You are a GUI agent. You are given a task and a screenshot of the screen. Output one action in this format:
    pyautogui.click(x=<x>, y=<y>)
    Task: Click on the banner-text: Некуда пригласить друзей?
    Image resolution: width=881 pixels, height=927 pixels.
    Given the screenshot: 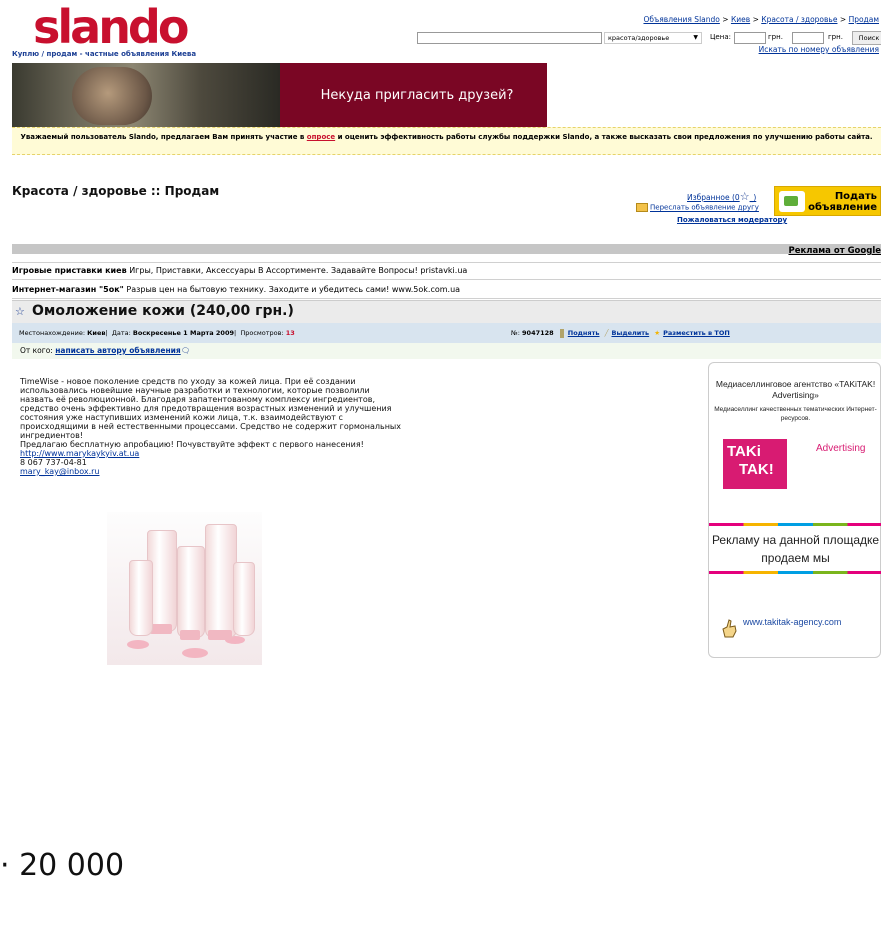 What is the action you would take?
    pyautogui.click(x=417, y=95)
    